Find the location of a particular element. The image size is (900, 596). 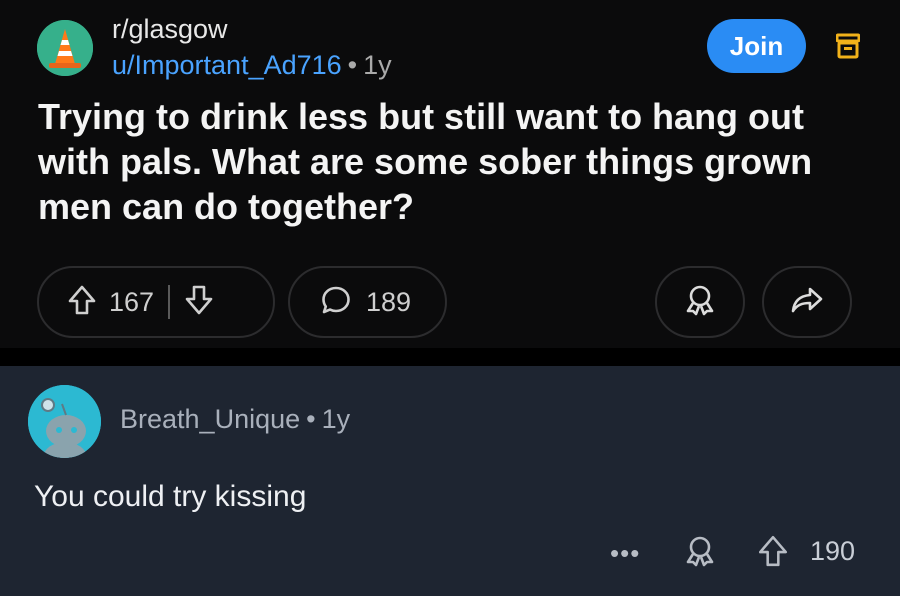

post-author: u/Important_Ad716 is located at coordinates (227, 65).